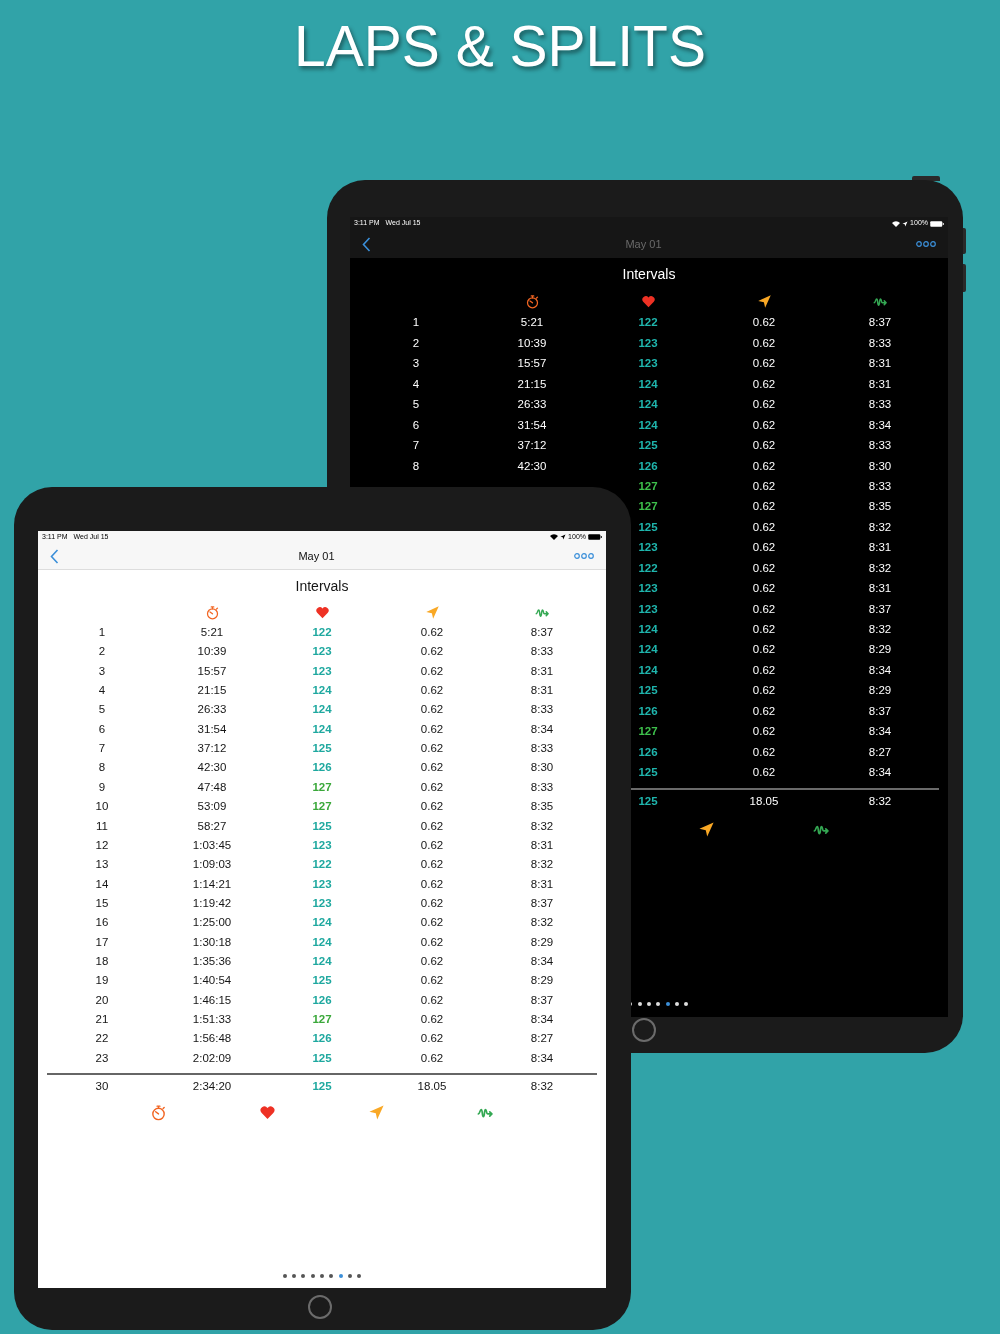  What do you see at coordinates (102, 1020) in the screenshot?
I see `table-cell: 21` at bounding box center [102, 1020].